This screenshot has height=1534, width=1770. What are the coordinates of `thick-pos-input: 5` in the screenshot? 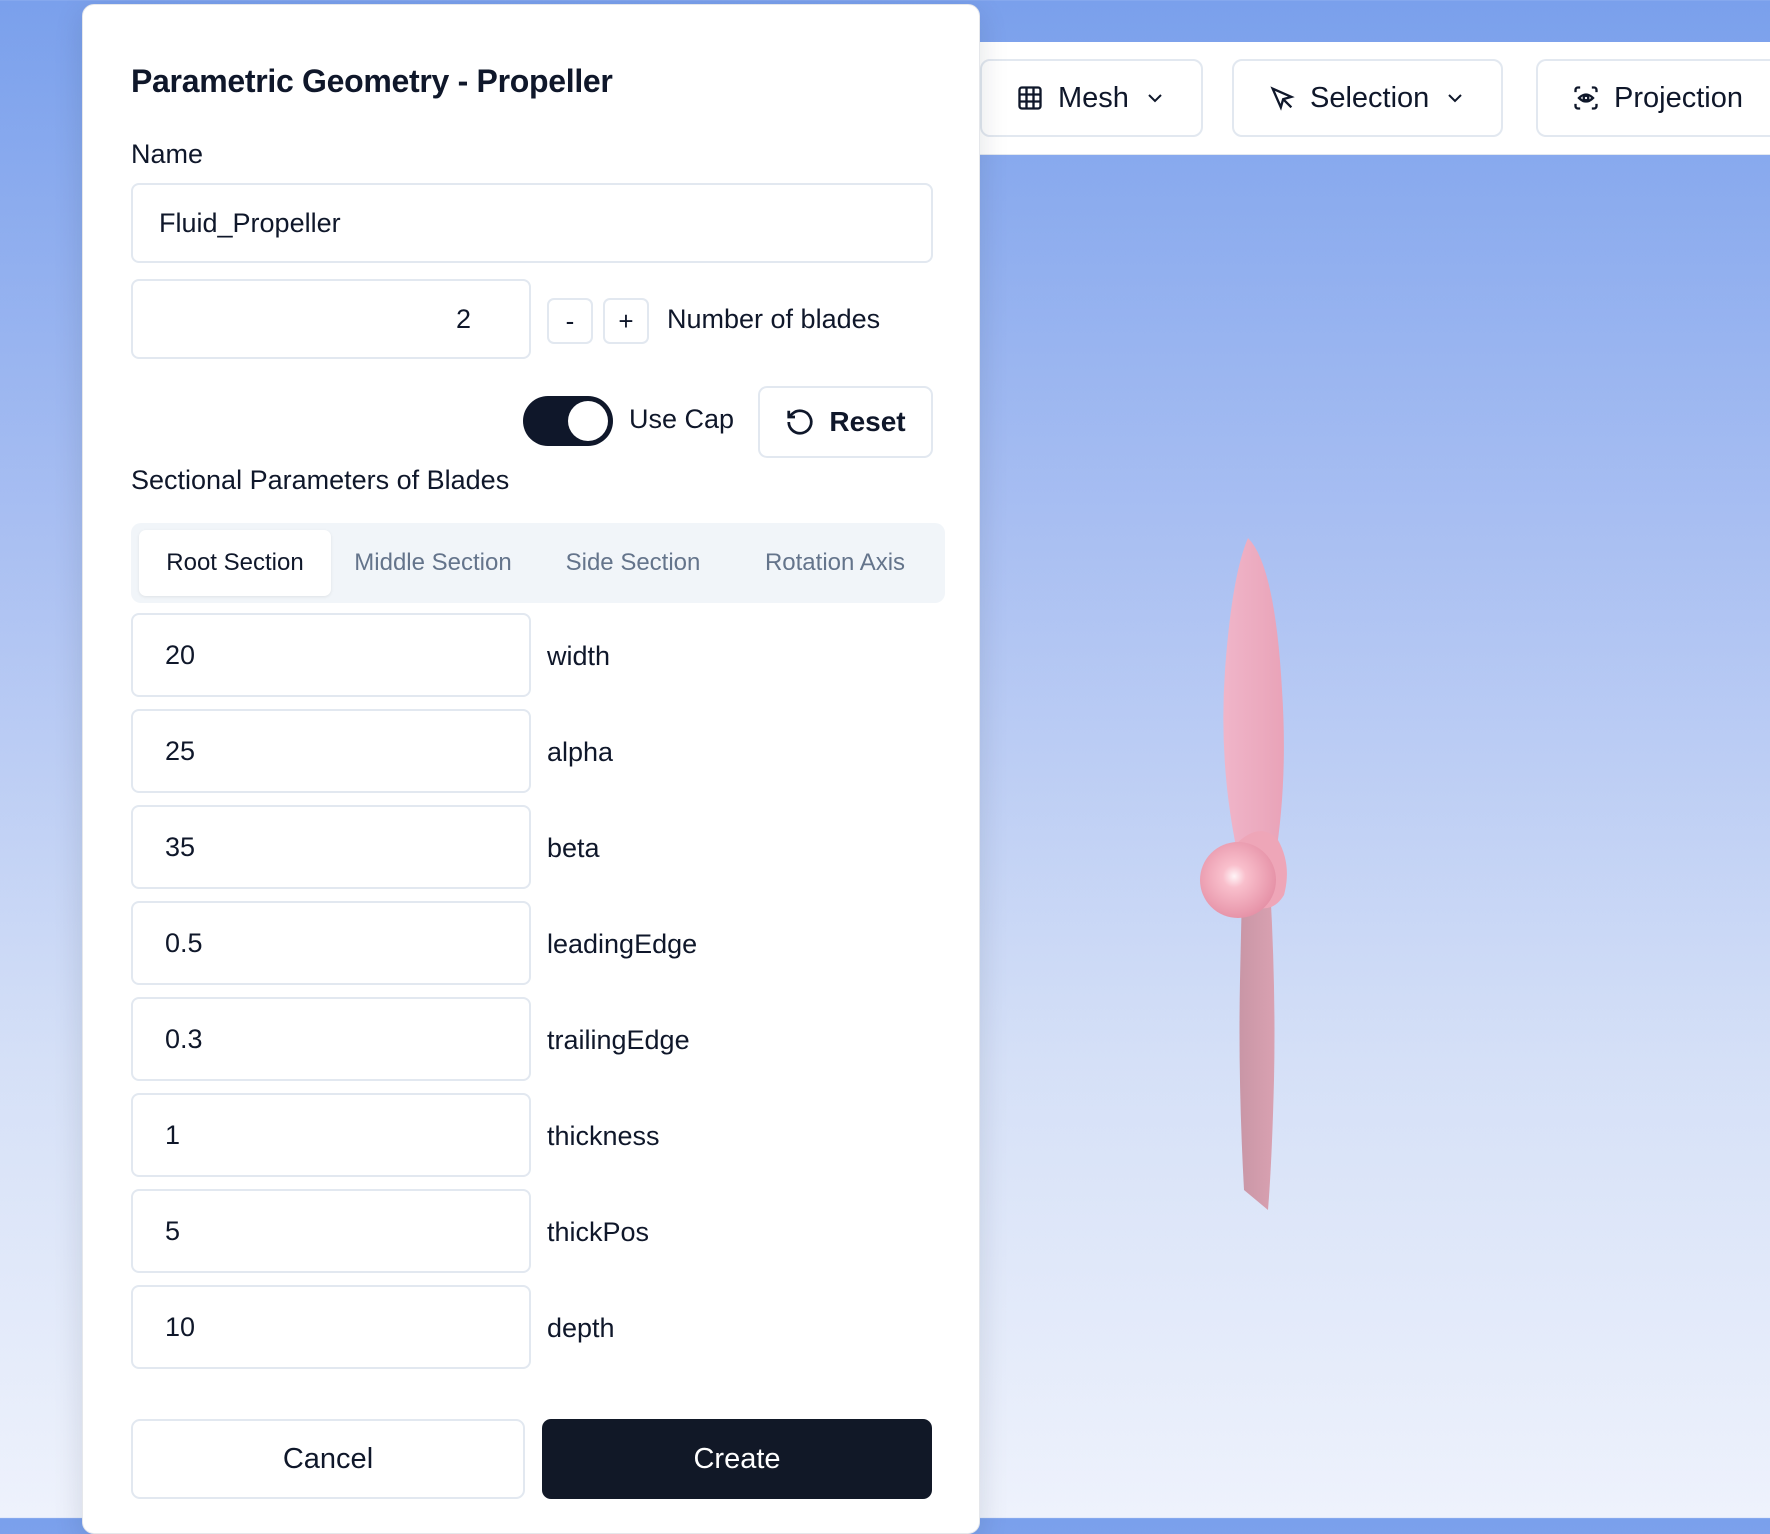 It's located at (331, 1231).